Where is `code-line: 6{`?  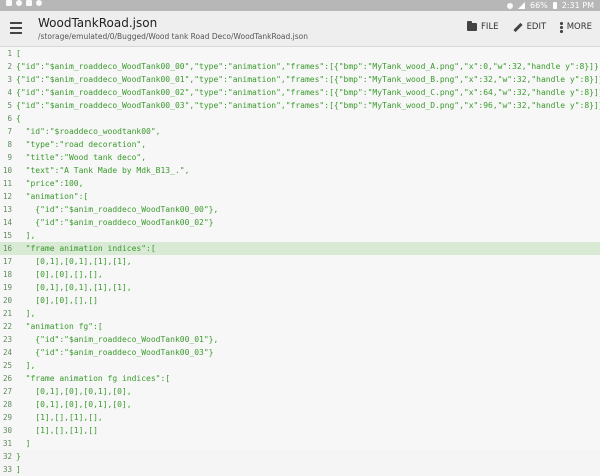
code-line: 6{ is located at coordinates (300, 118).